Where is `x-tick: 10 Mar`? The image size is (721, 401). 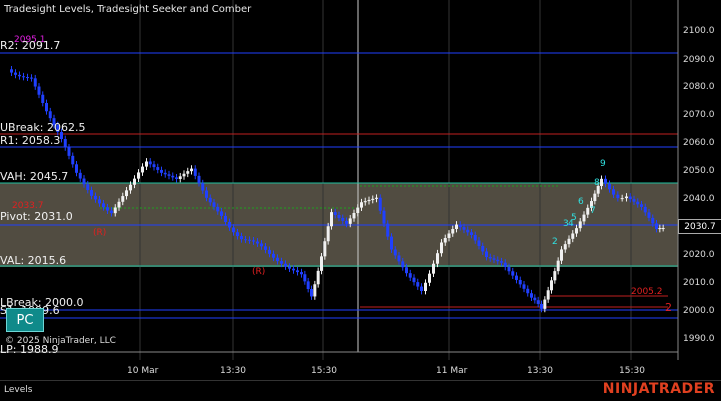 x-tick: 10 Mar is located at coordinates (143, 371).